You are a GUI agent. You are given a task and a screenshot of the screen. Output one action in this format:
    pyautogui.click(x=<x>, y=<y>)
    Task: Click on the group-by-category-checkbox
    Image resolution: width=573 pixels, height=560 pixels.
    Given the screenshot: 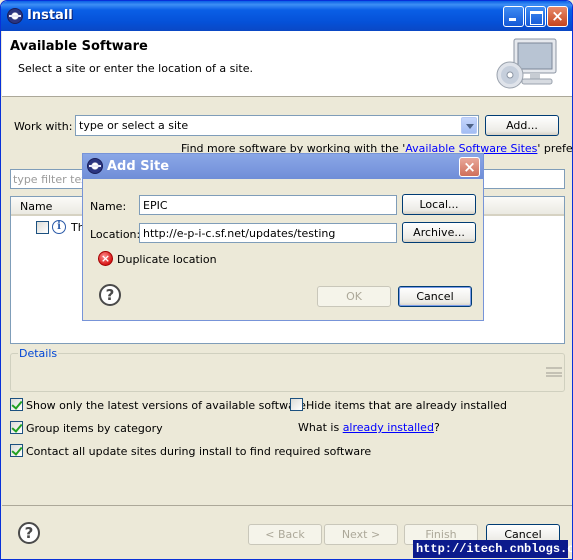 What is the action you would take?
    pyautogui.click(x=16, y=427)
    